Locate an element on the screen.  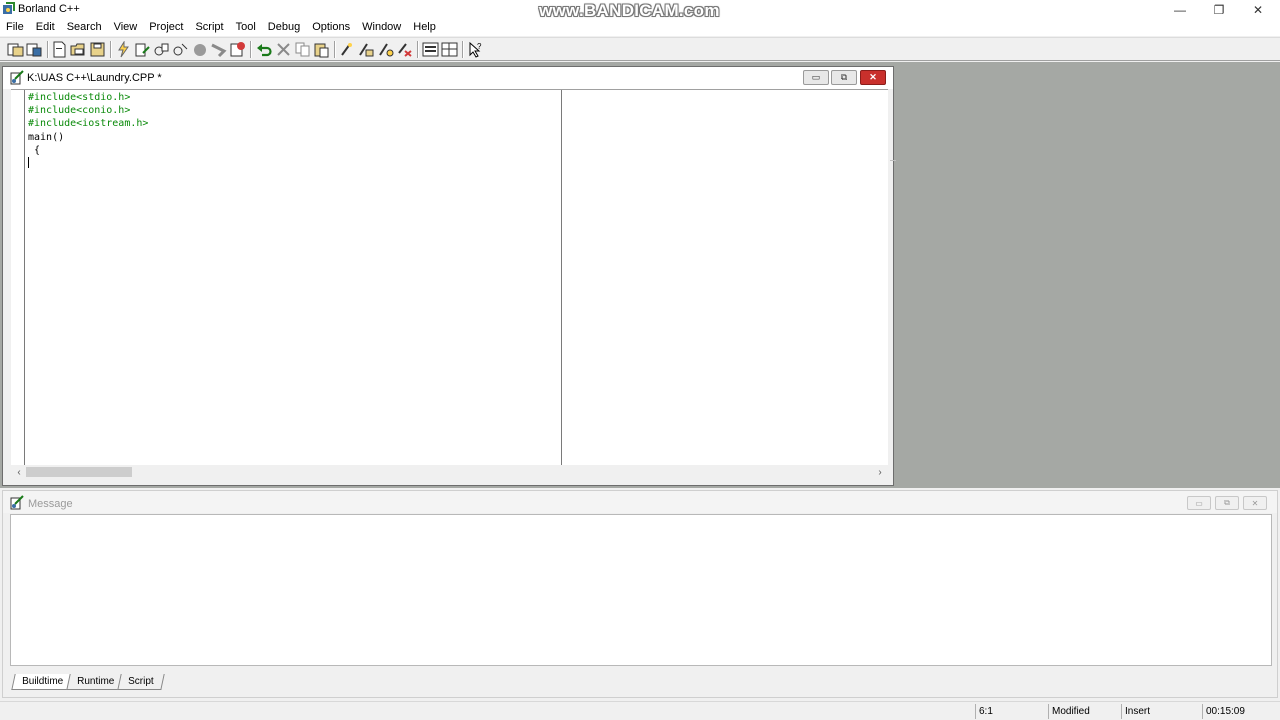
tab-script: Script is located at coordinates (141, 682).